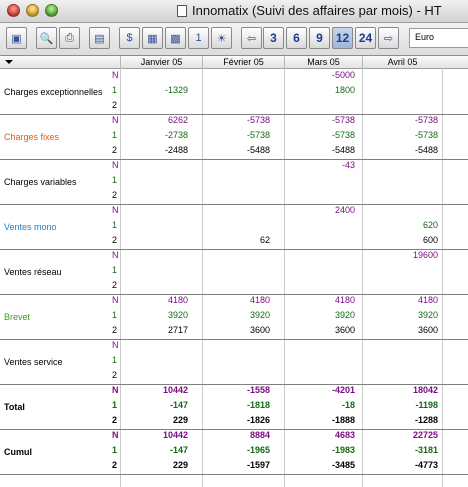 Image resolution: width=468 pixels, height=487 pixels. Describe the element at coordinates (69, 38) in the screenshot. I see `print-icon: ⎙` at that location.